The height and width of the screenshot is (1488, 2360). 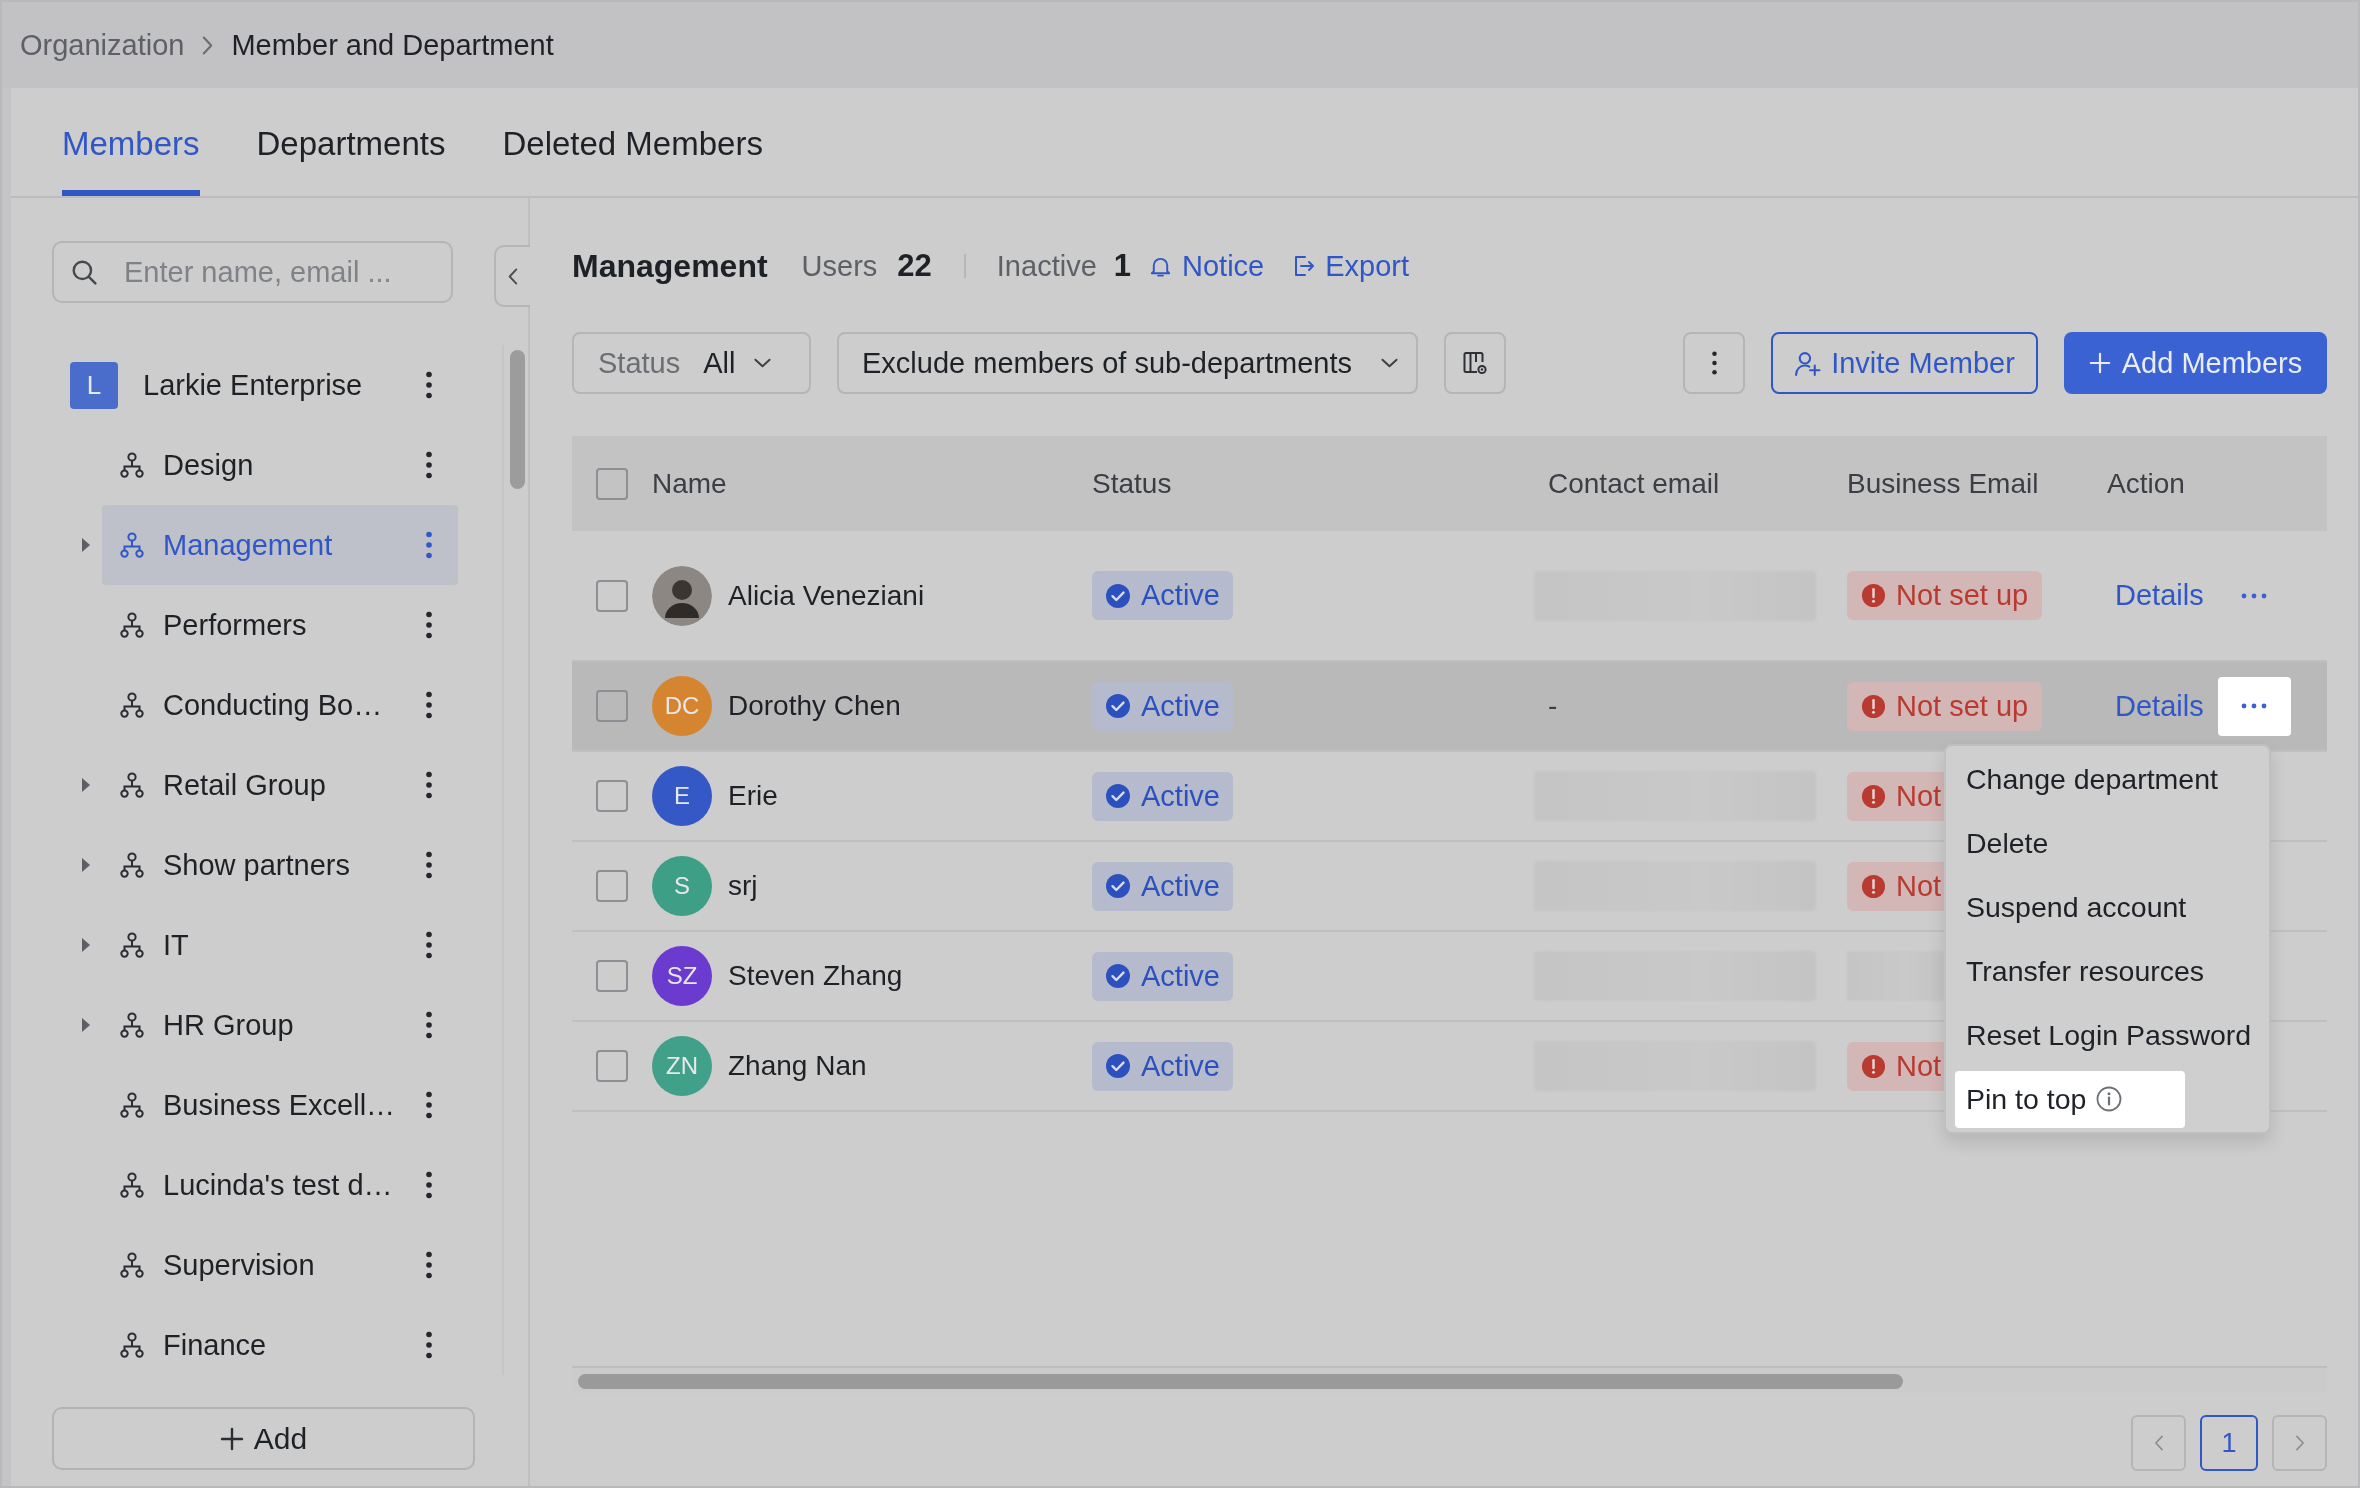 What do you see at coordinates (682, 796) in the screenshot?
I see `avatar: E` at bounding box center [682, 796].